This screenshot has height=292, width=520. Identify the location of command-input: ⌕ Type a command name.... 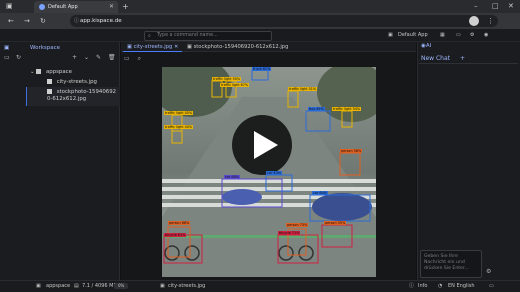
(208, 36).